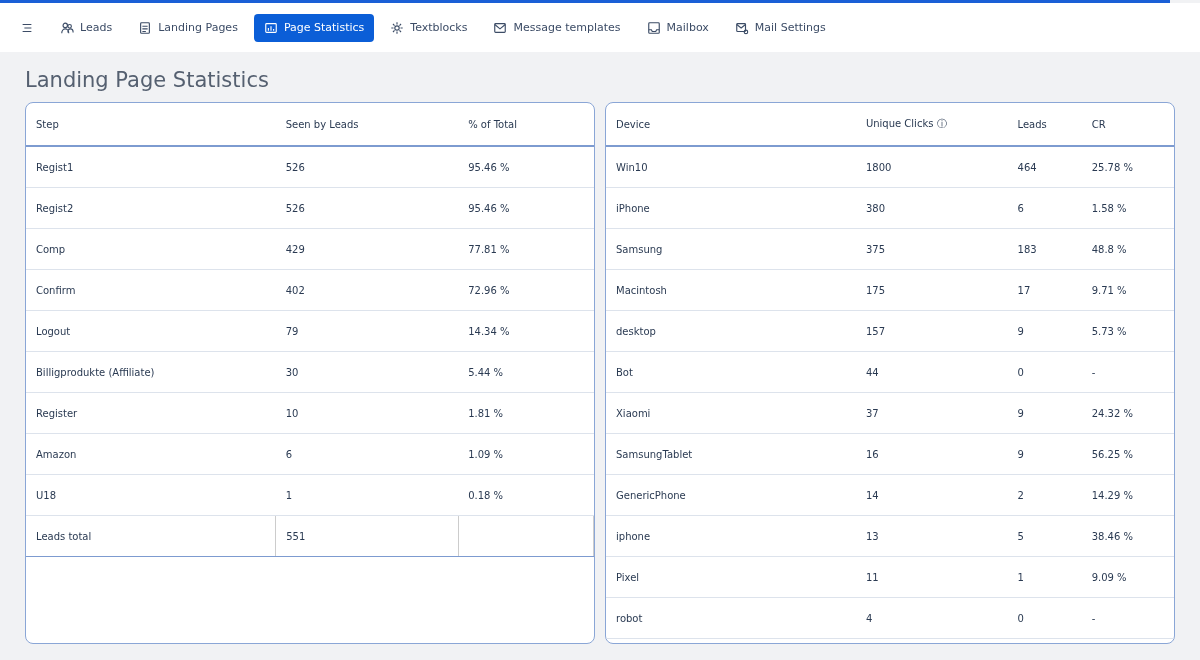 Image resolution: width=1200 pixels, height=660 pixels. I want to click on nav-tab: Message templates, so click(557, 27).